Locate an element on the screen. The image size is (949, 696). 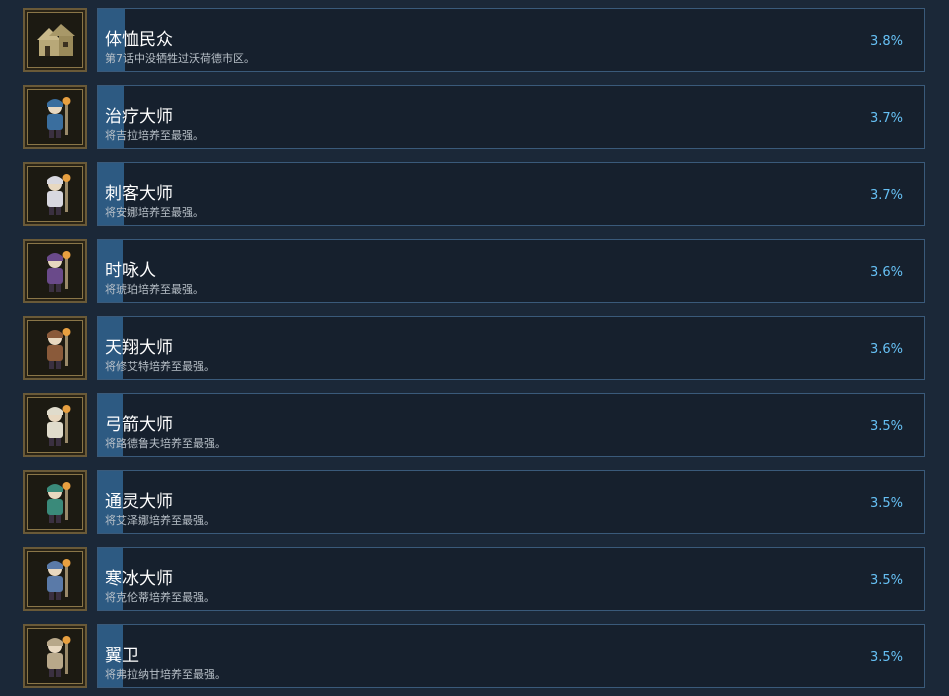
achievement-panel: 刺客大师将安娜培养至最强。 3.7% is located at coordinates (511, 194).